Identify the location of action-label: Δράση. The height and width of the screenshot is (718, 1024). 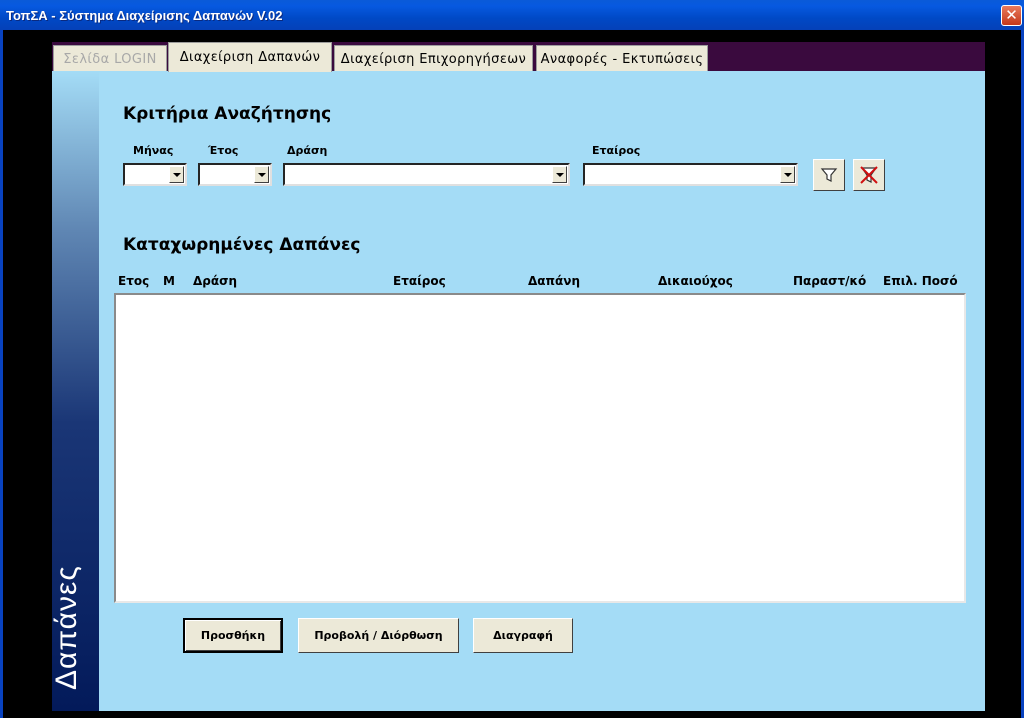
(307, 150).